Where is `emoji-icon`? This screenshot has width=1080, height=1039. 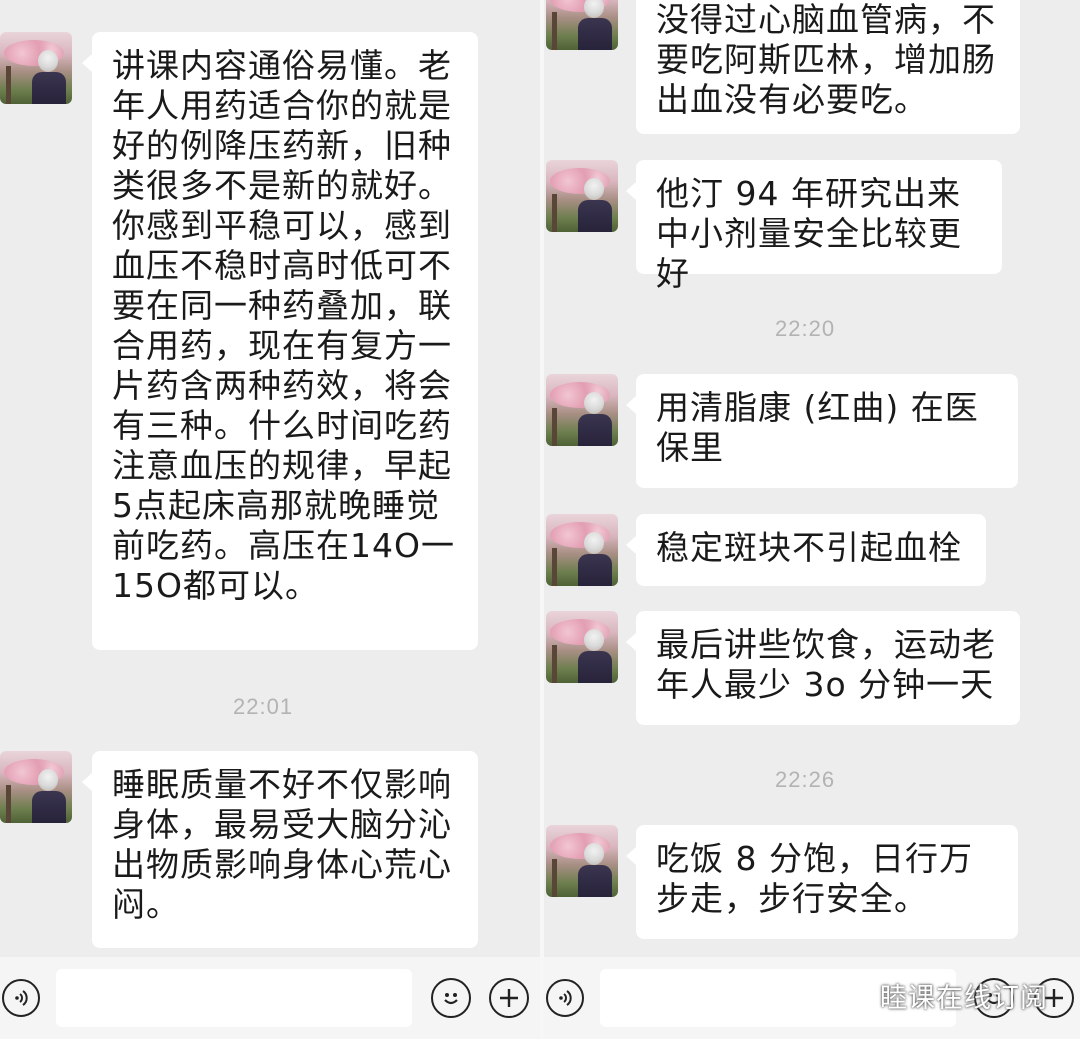
emoji-icon is located at coordinates (451, 999).